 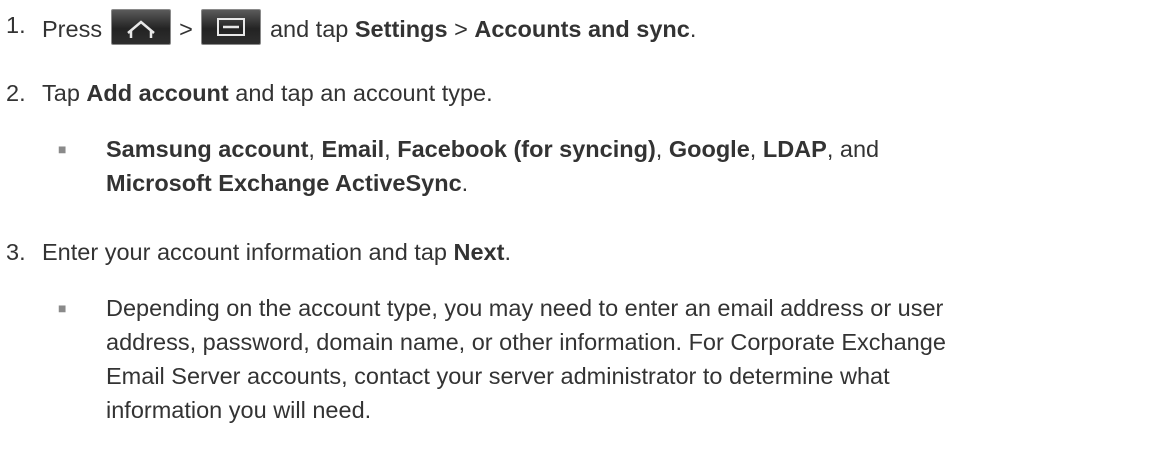 What do you see at coordinates (709, 149) in the screenshot?
I see `account-type: Google` at bounding box center [709, 149].